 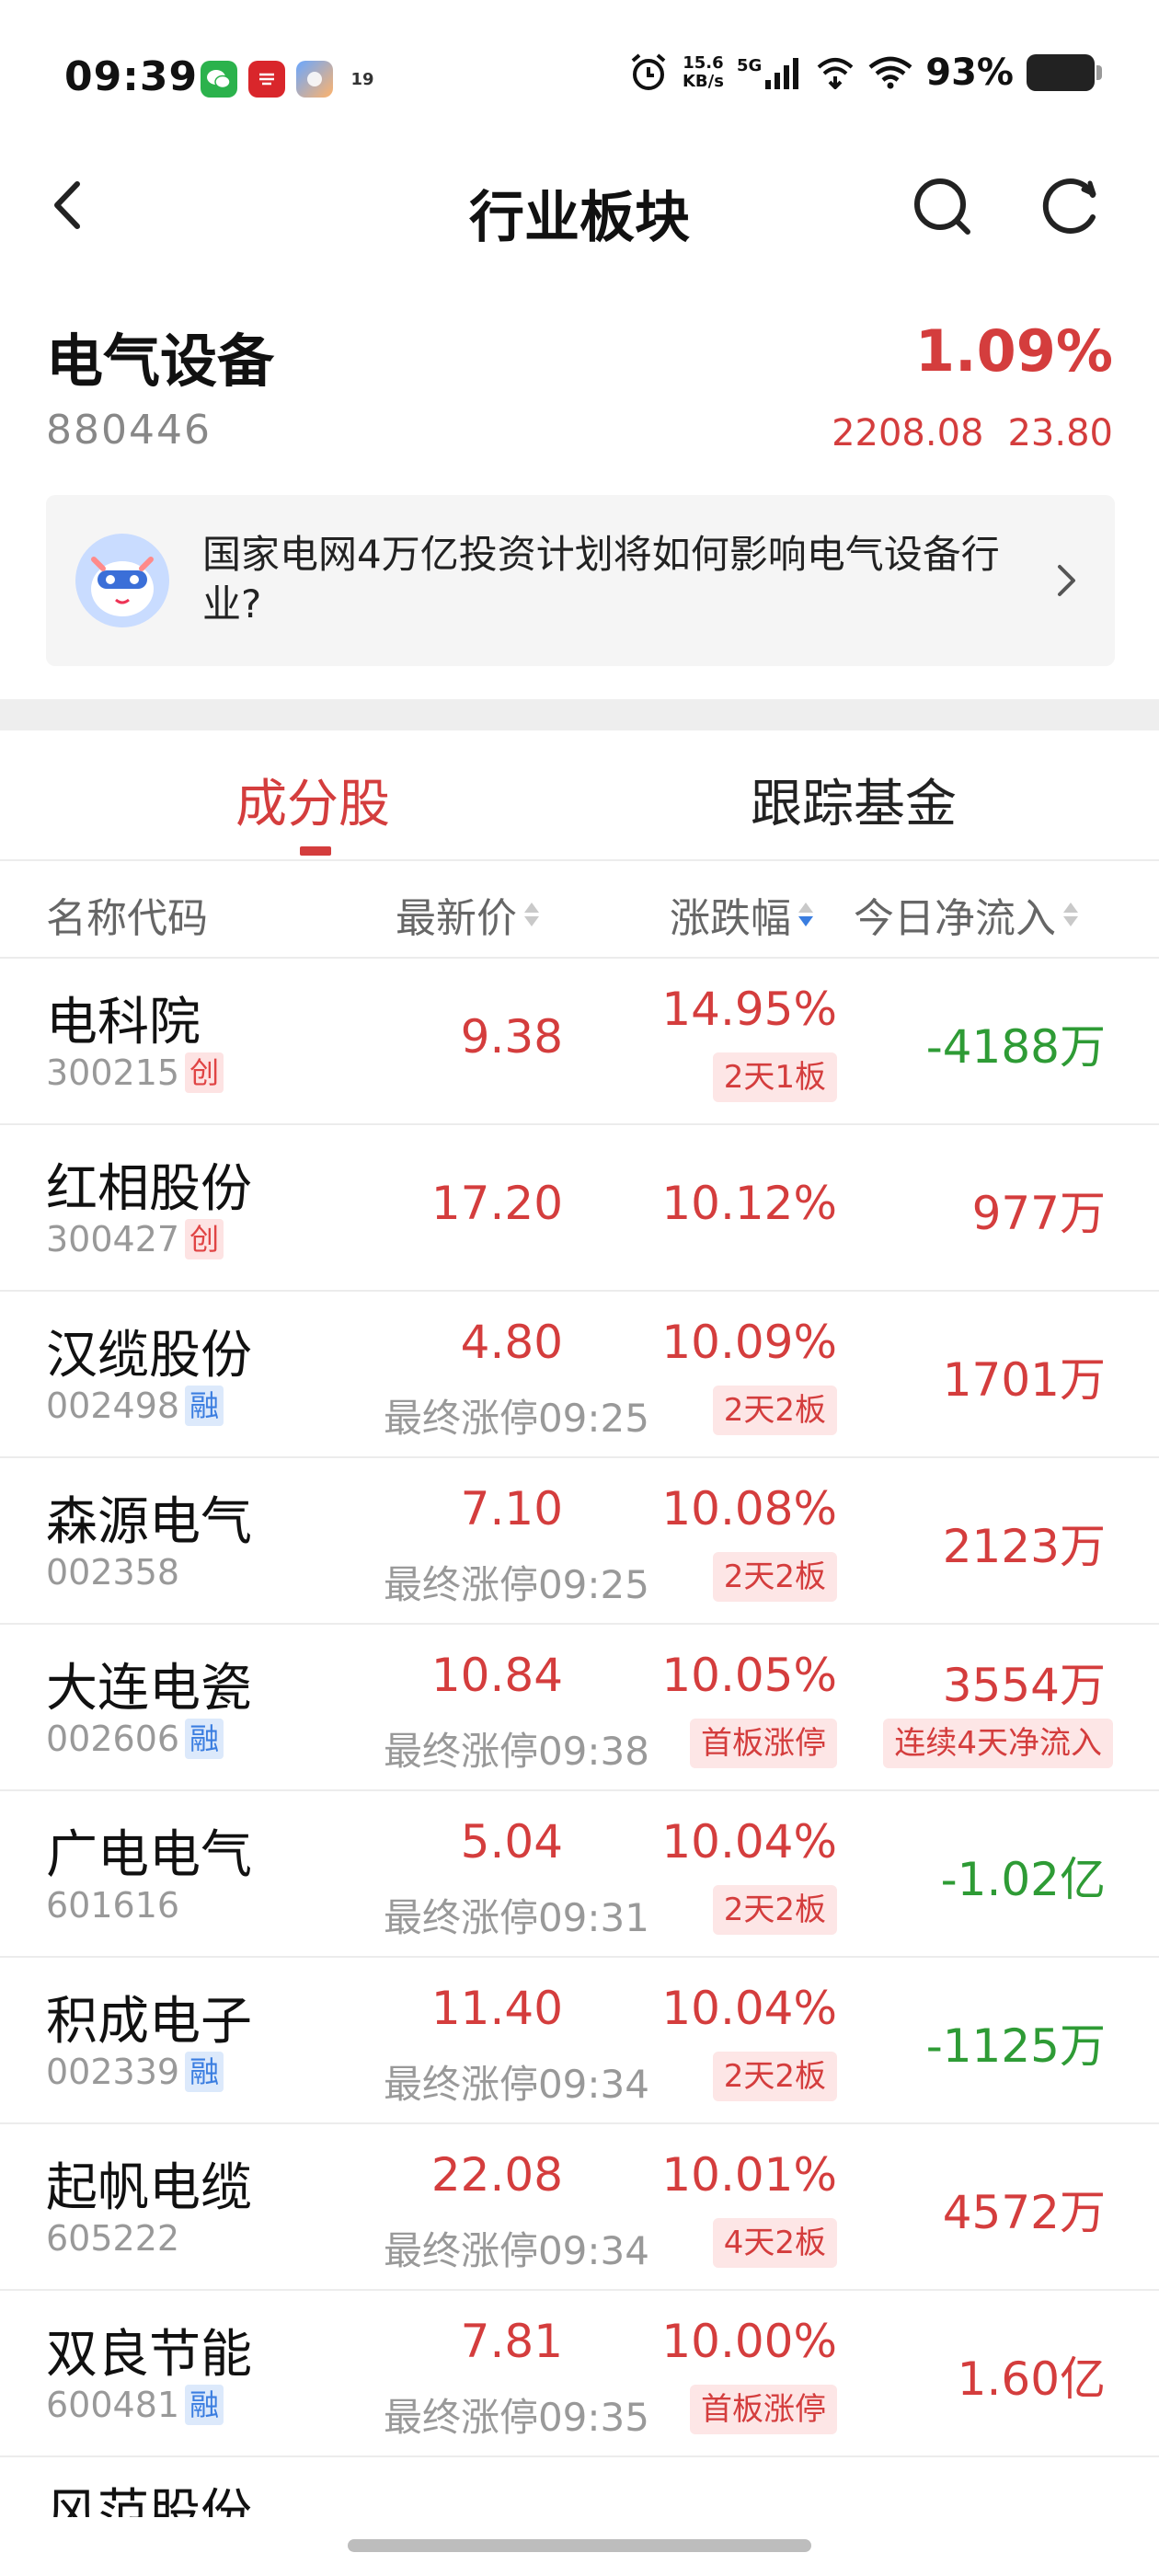 I want to click on stock-change-pct: 10.08%, so click(x=749, y=1508).